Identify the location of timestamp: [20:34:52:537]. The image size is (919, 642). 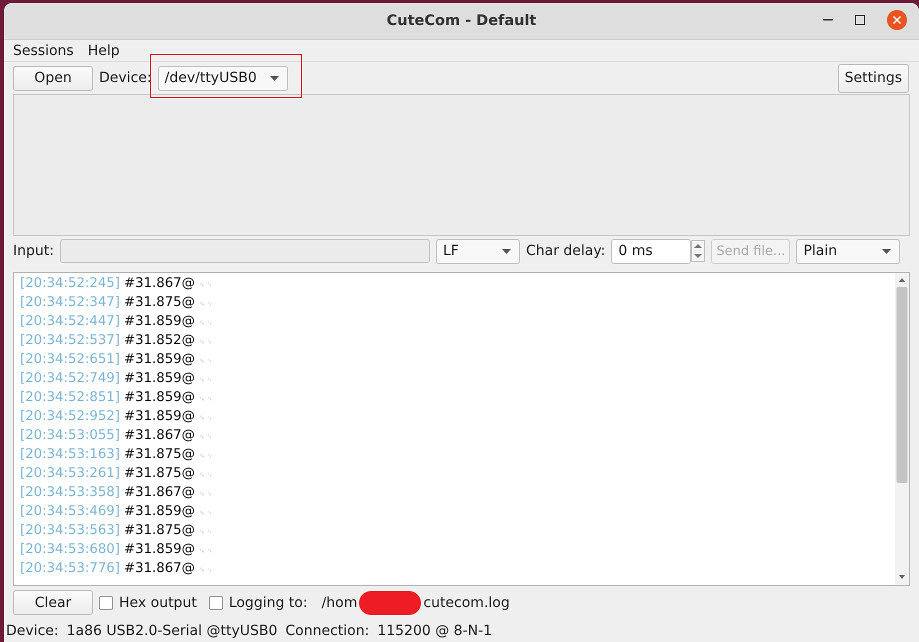
(70, 340).